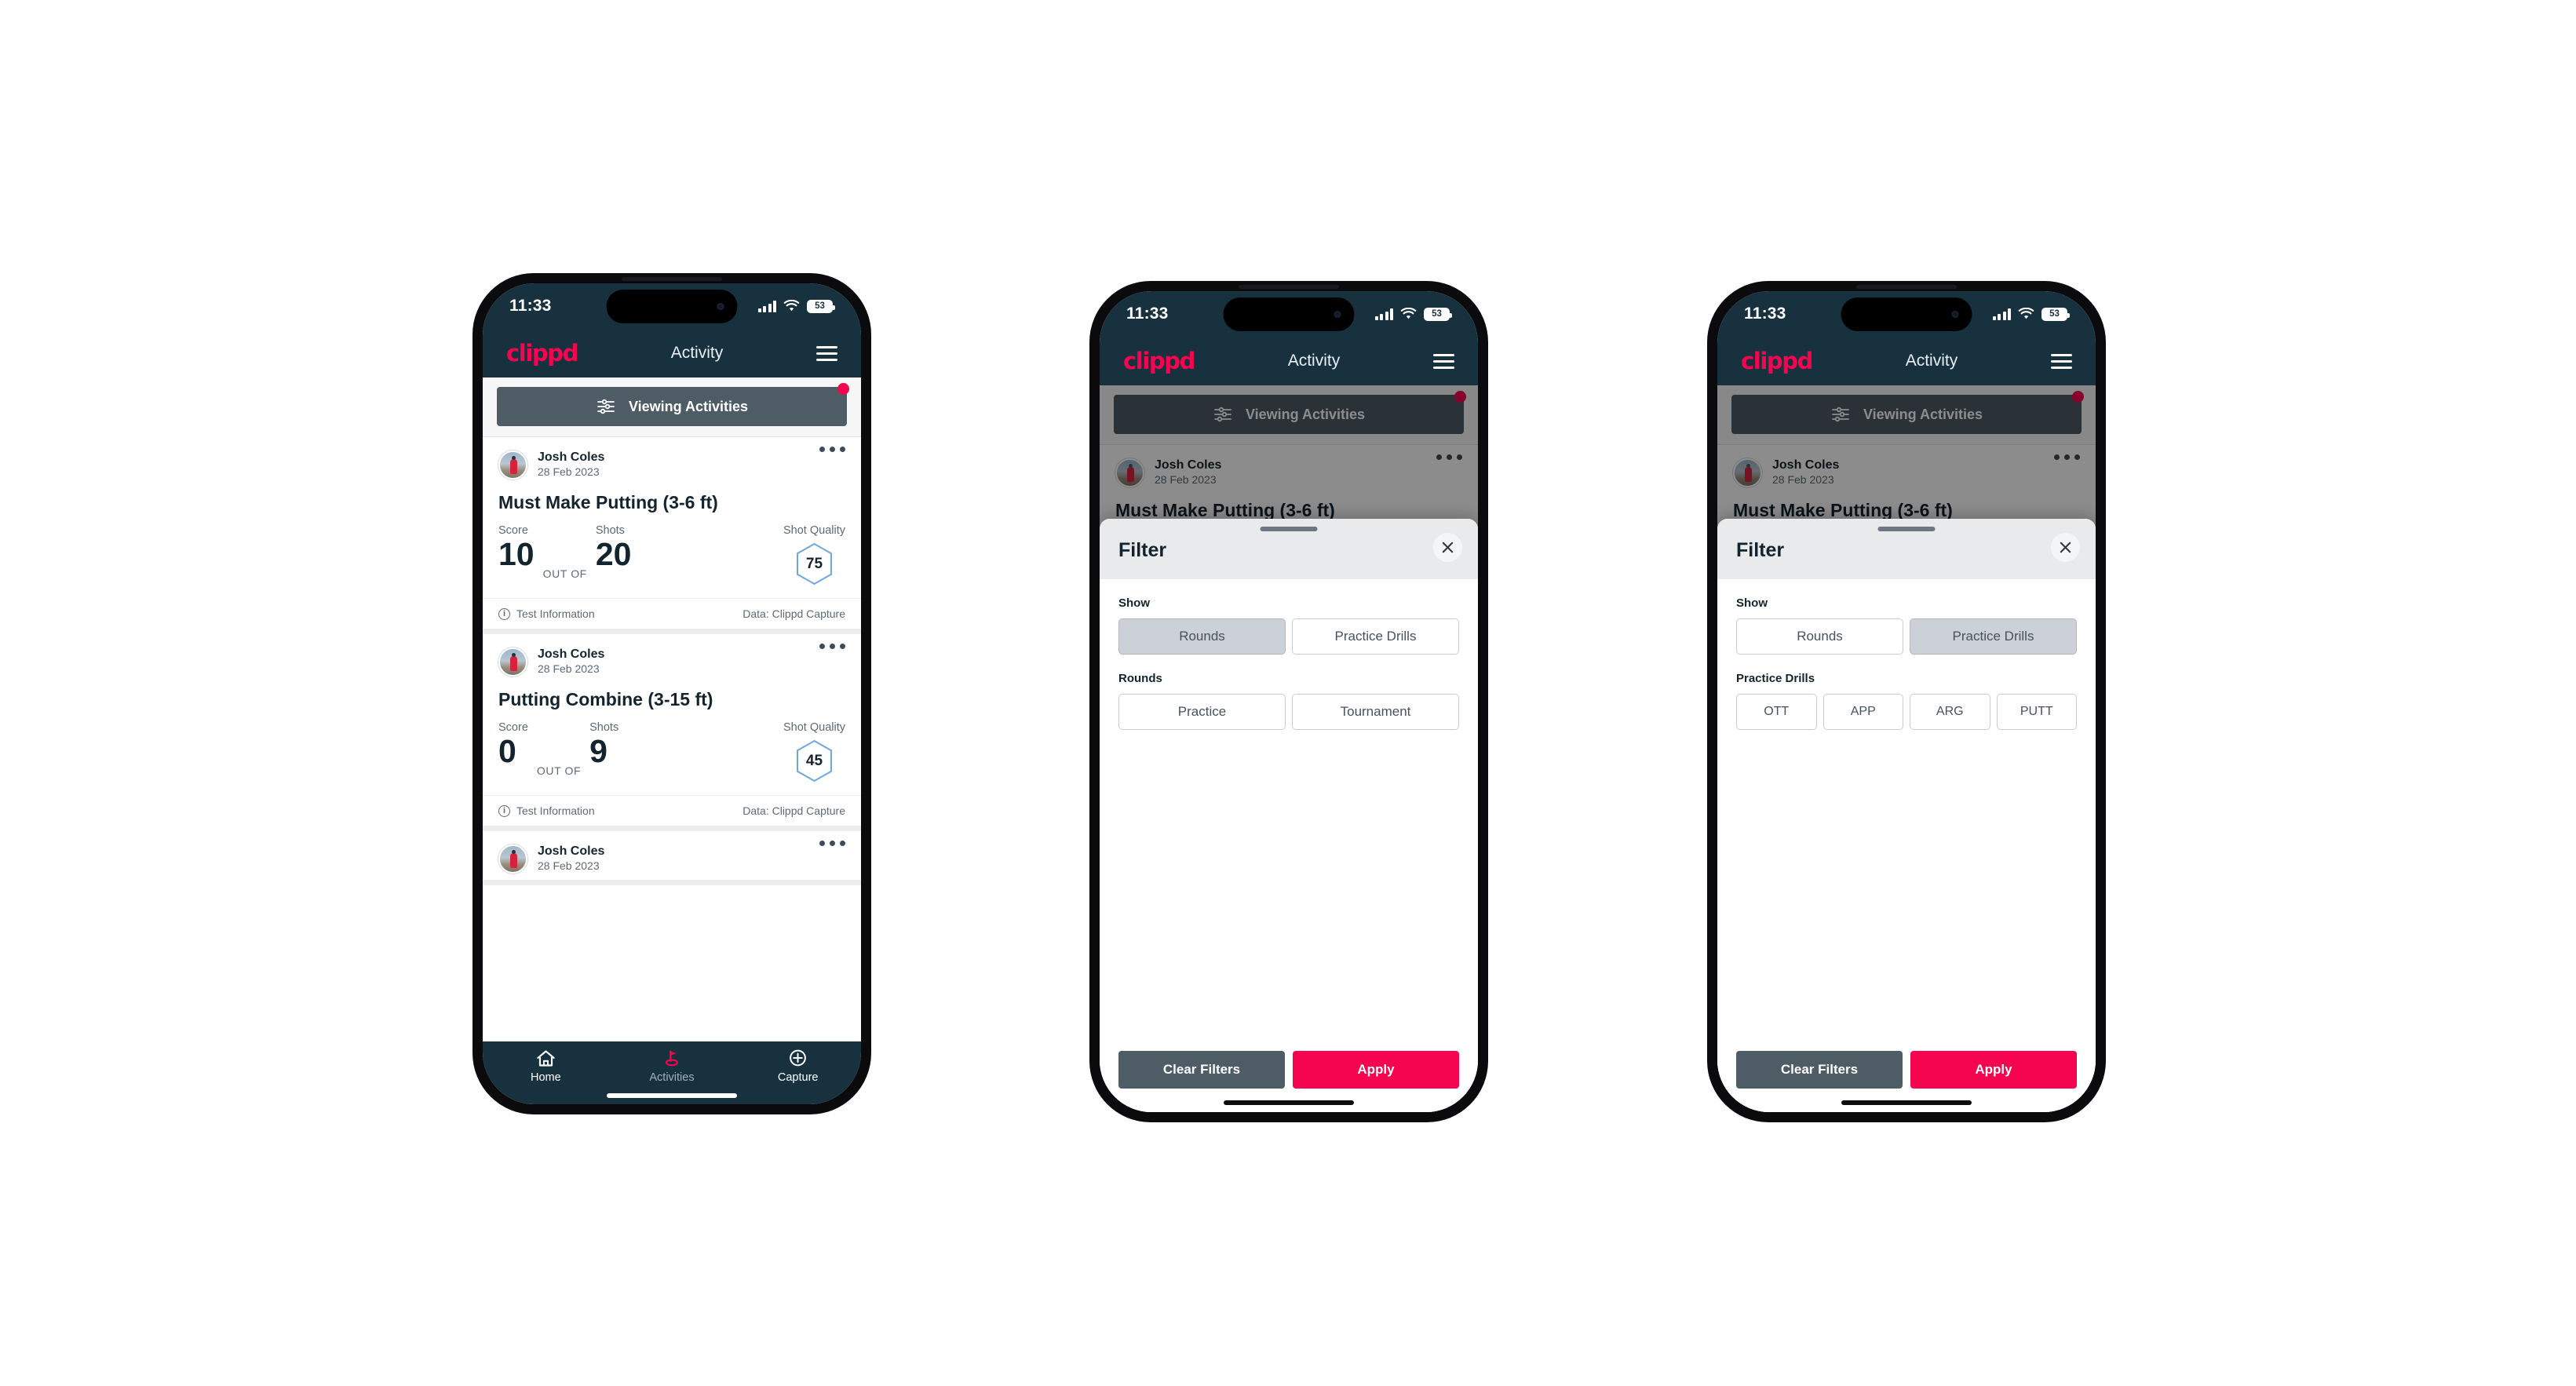 Image resolution: width=2576 pixels, height=1386 pixels. I want to click on score-stat: Score 10, so click(516, 547).